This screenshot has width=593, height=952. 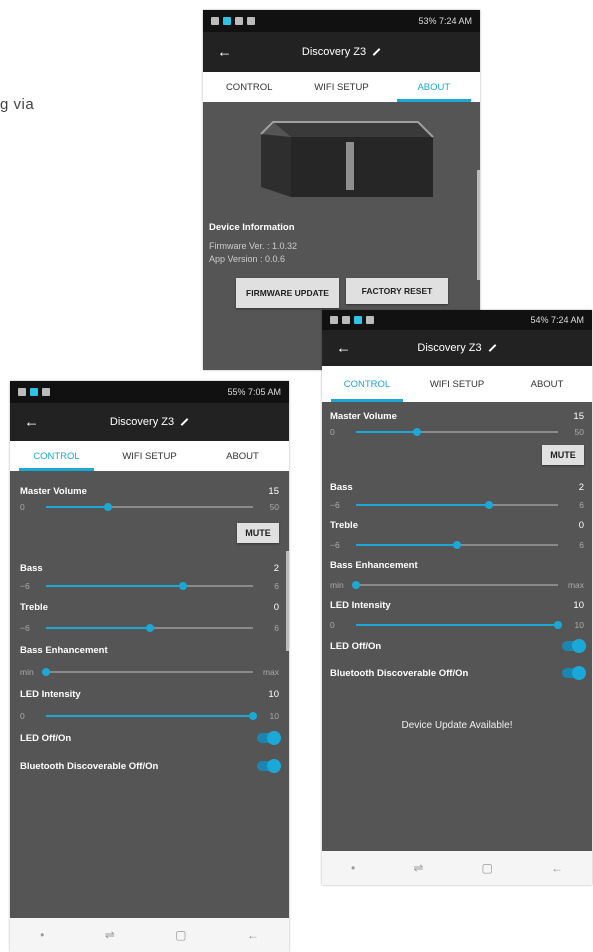 I want to click on master-volume-label: Master Volume, so click(x=53, y=491).